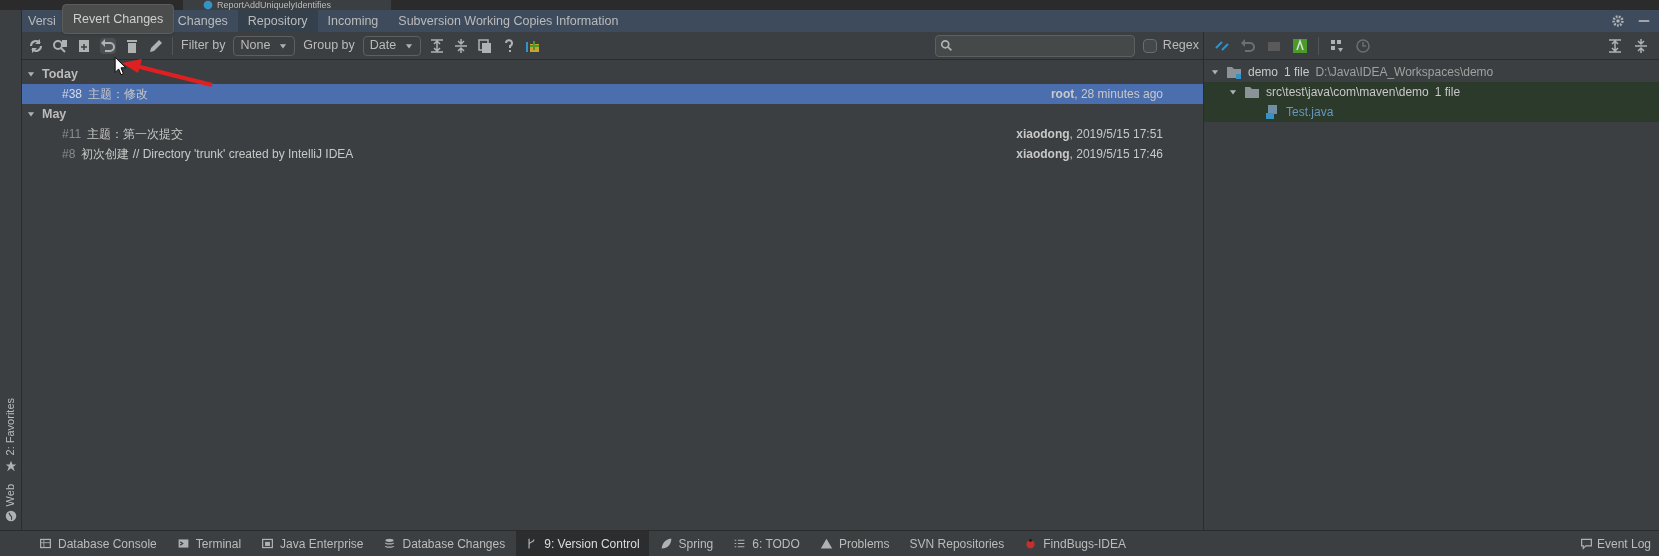  I want to click on combo-label: Group by, so click(329, 46).